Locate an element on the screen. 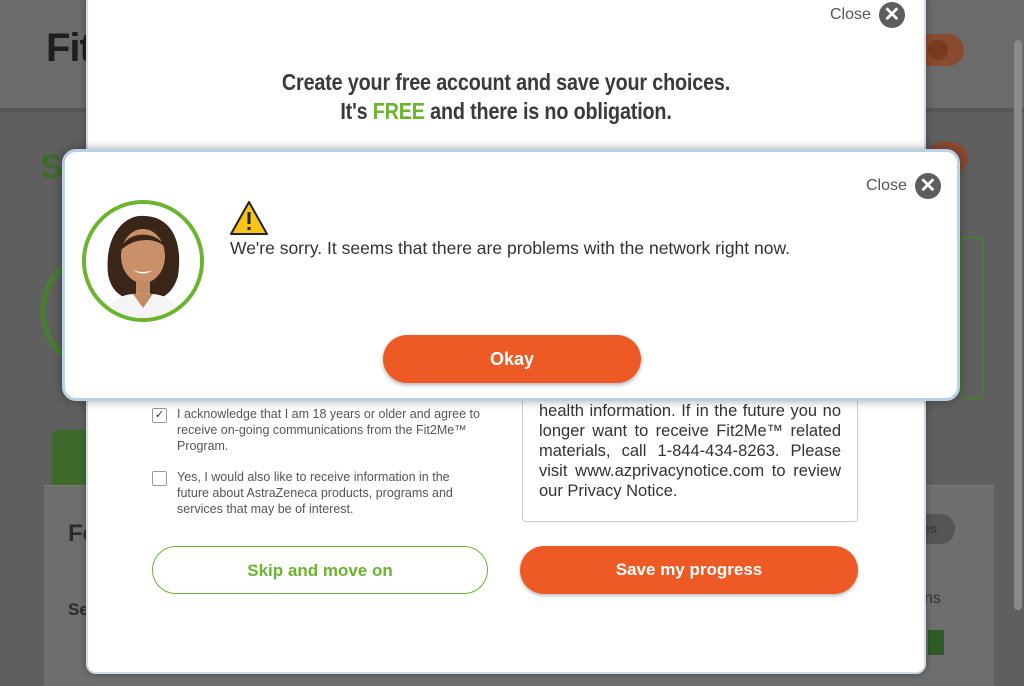 This screenshot has width=1024, height=686. coach-avatar is located at coordinates (143, 261).